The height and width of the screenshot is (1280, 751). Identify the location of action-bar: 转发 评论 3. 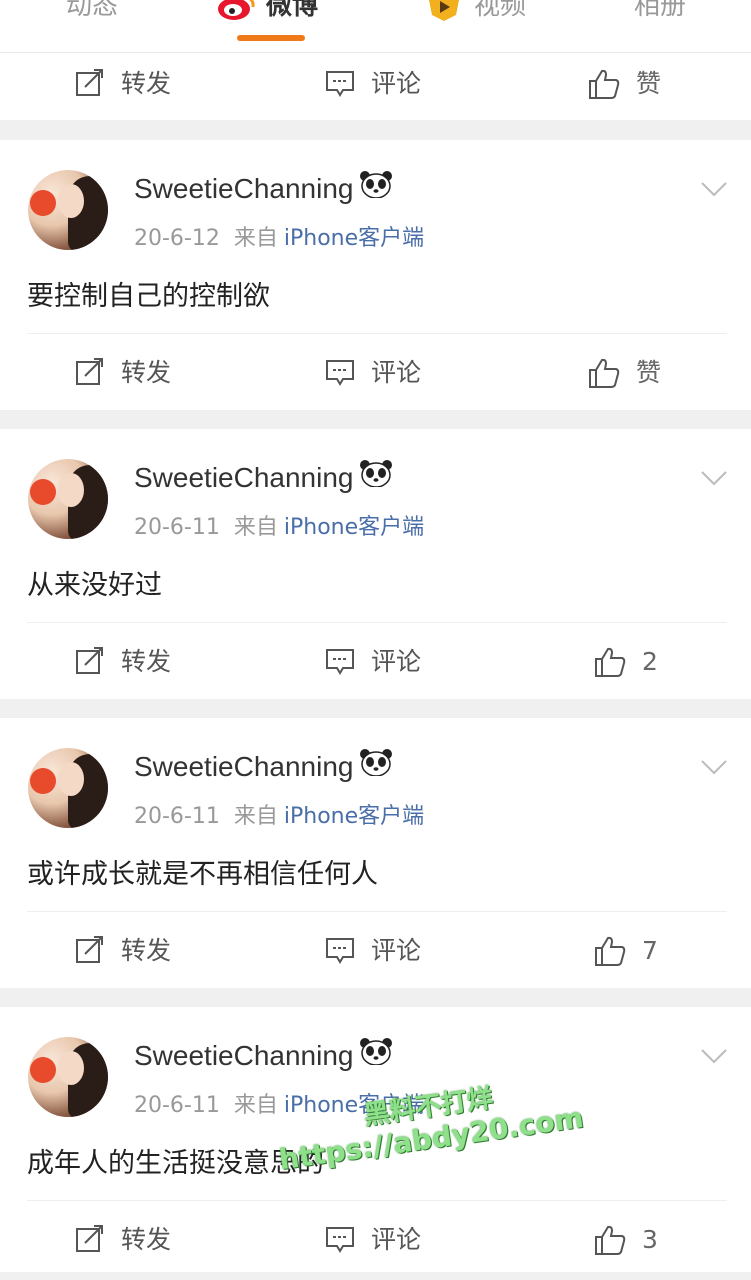
(375, 1240).